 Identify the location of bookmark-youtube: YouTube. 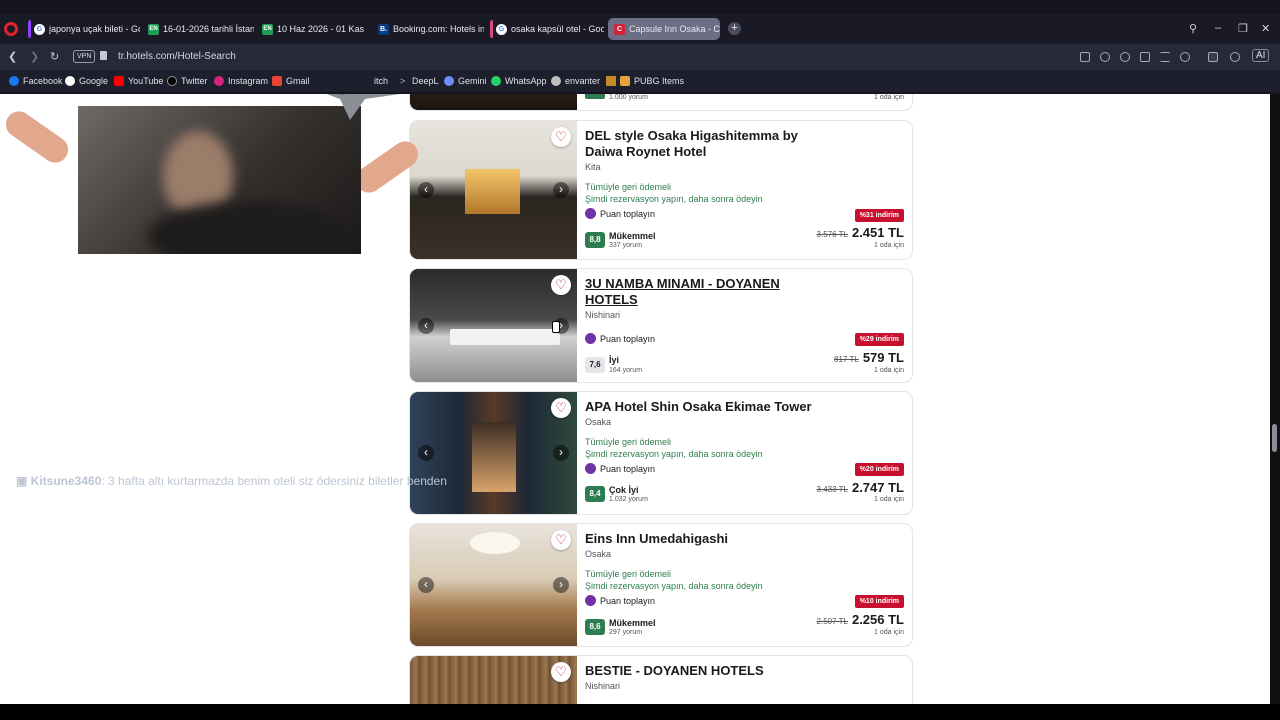
(138, 81).